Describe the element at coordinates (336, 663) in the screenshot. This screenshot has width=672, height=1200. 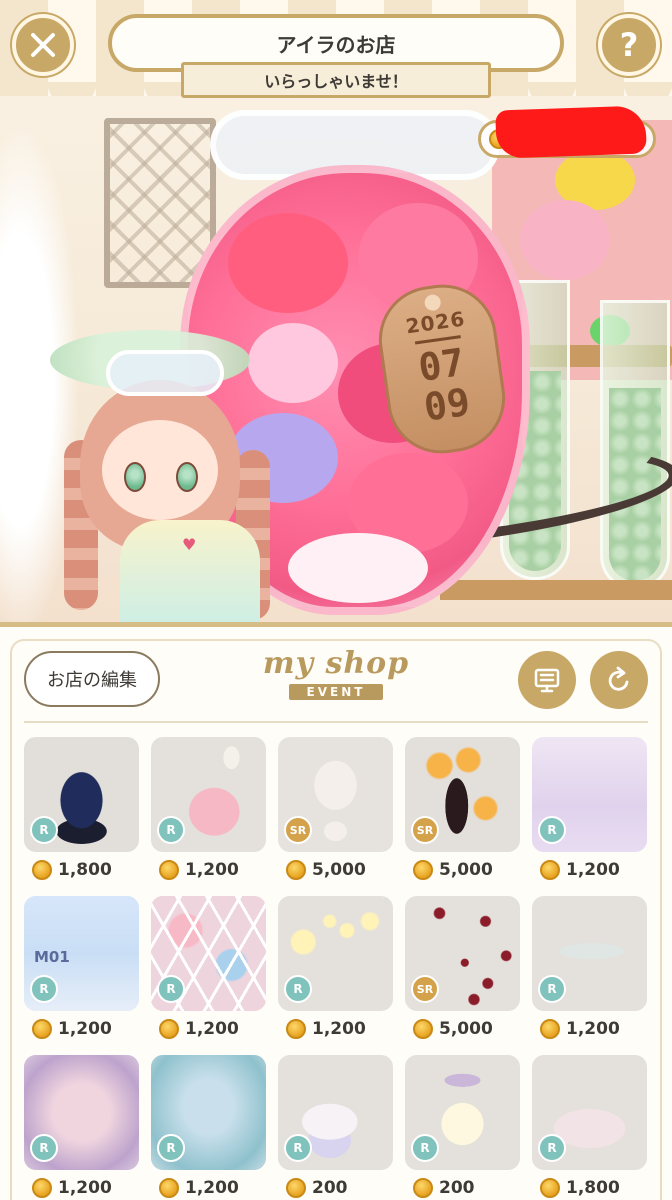
I see `logo-main: my shop` at that location.